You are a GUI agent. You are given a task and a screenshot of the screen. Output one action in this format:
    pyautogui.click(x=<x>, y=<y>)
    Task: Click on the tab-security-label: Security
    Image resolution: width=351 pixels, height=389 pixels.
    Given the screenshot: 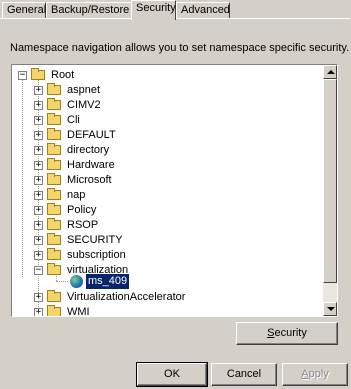 What is the action you would take?
    pyautogui.click(x=156, y=8)
    